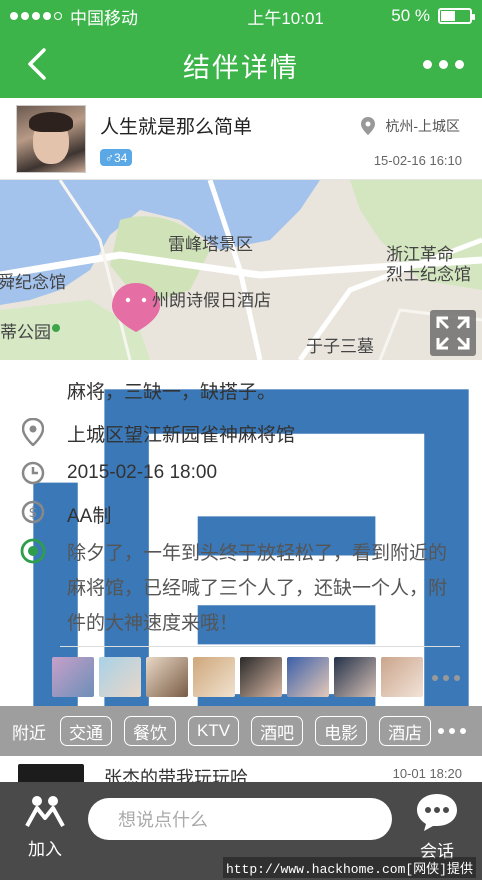  Describe the element at coordinates (428, 274) in the screenshot. I see `map-label-martyrs: 烈士纪念馆` at that location.